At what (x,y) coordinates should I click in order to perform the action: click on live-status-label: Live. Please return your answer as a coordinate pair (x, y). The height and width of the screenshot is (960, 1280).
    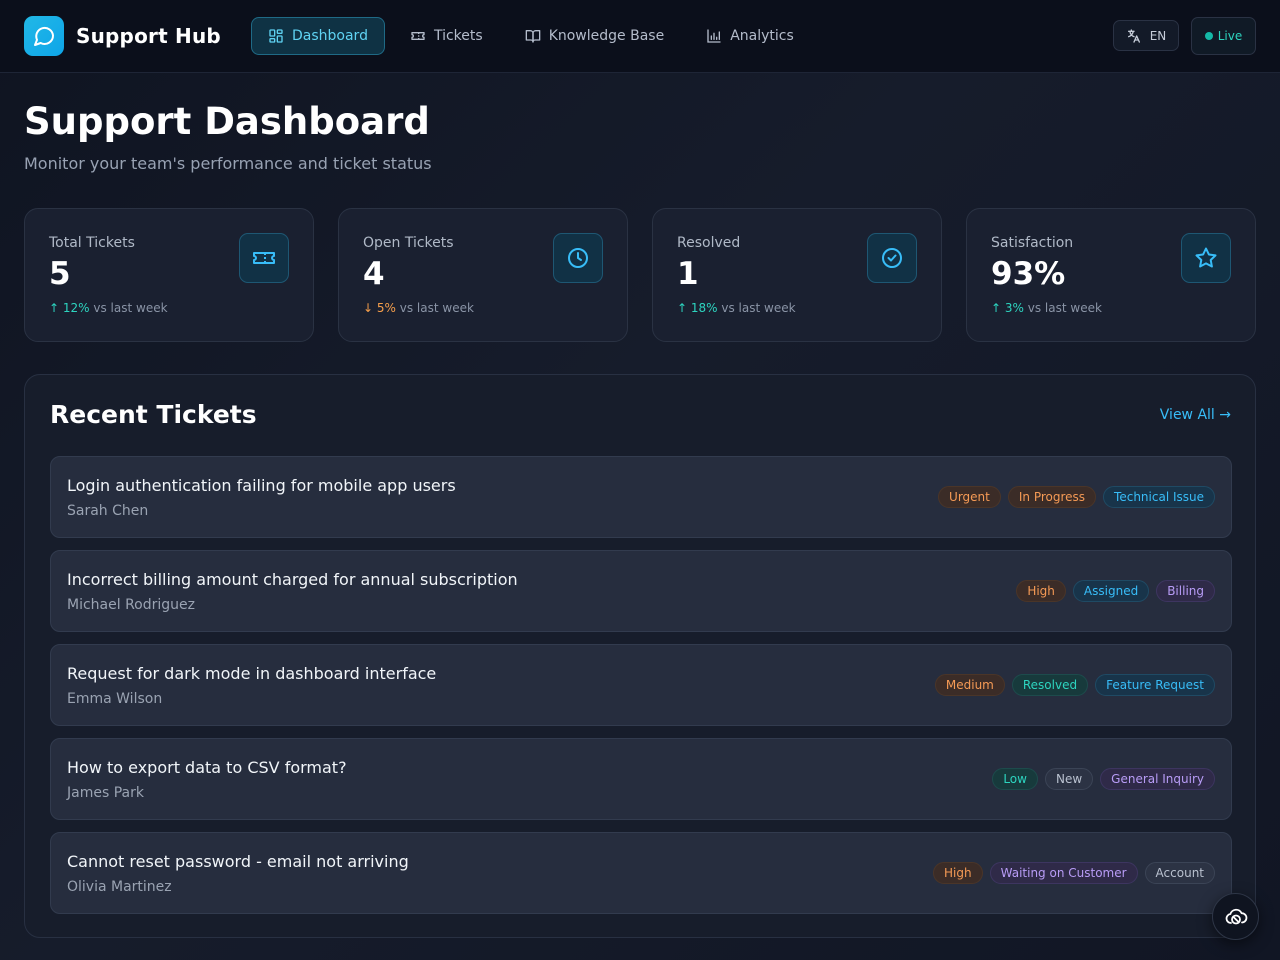
    Looking at the image, I should click on (1230, 36).